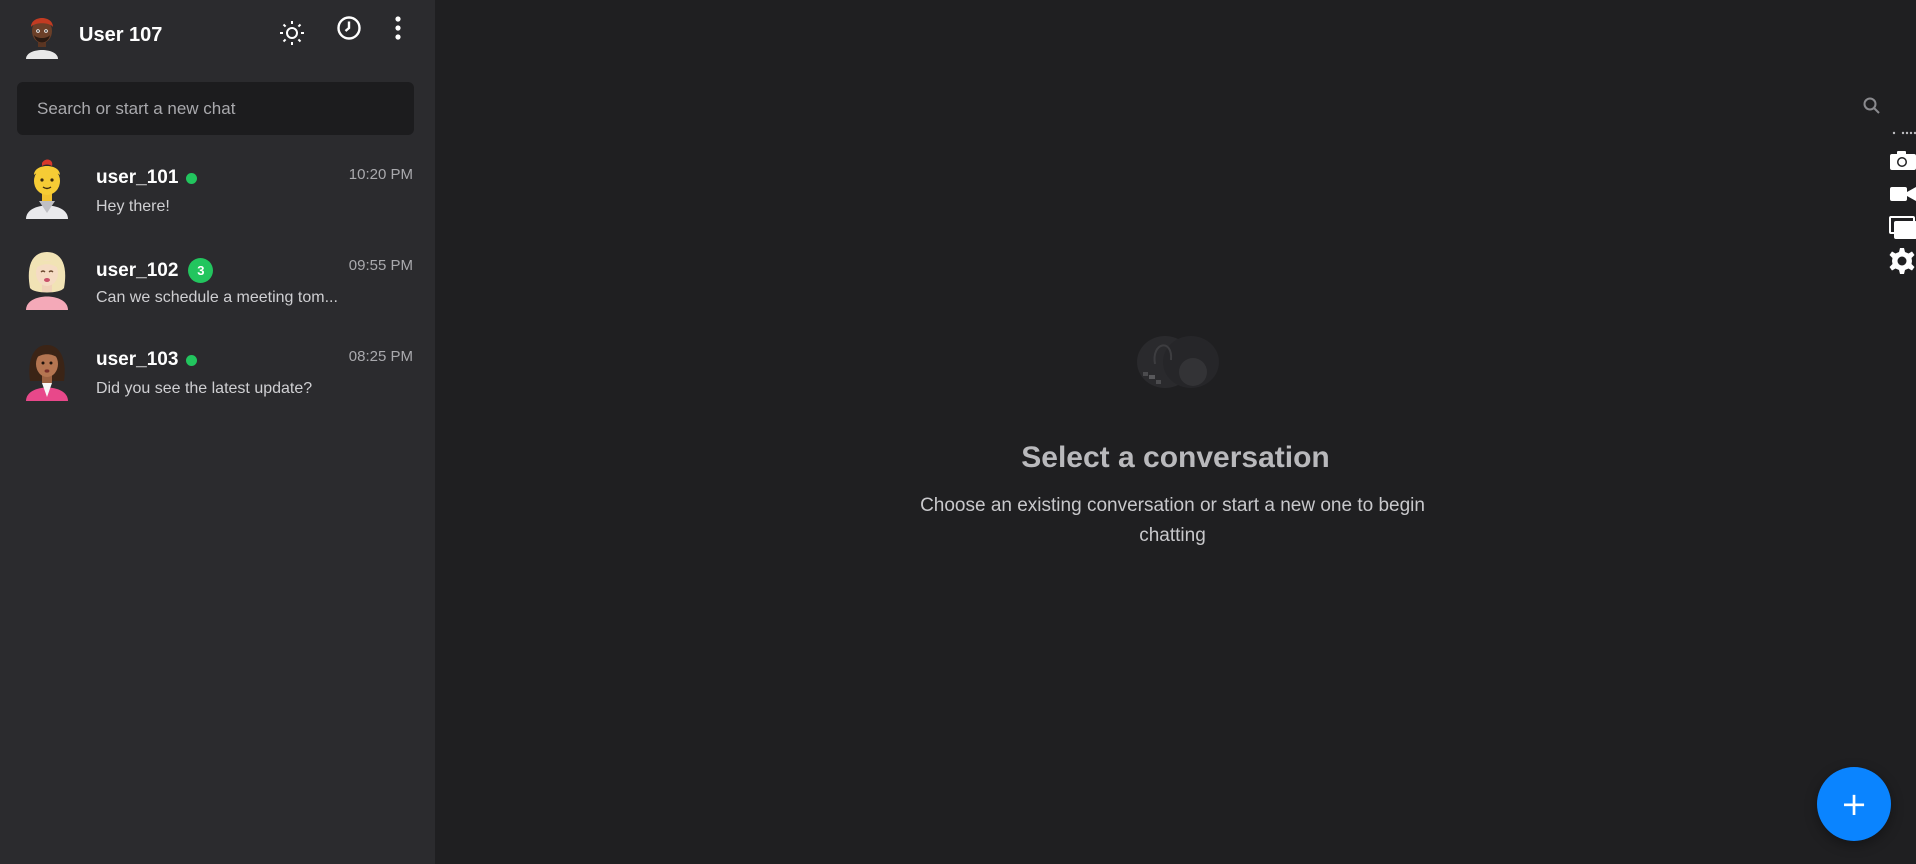 The height and width of the screenshot is (864, 1916). I want to click on search-box, so click(215, 108).